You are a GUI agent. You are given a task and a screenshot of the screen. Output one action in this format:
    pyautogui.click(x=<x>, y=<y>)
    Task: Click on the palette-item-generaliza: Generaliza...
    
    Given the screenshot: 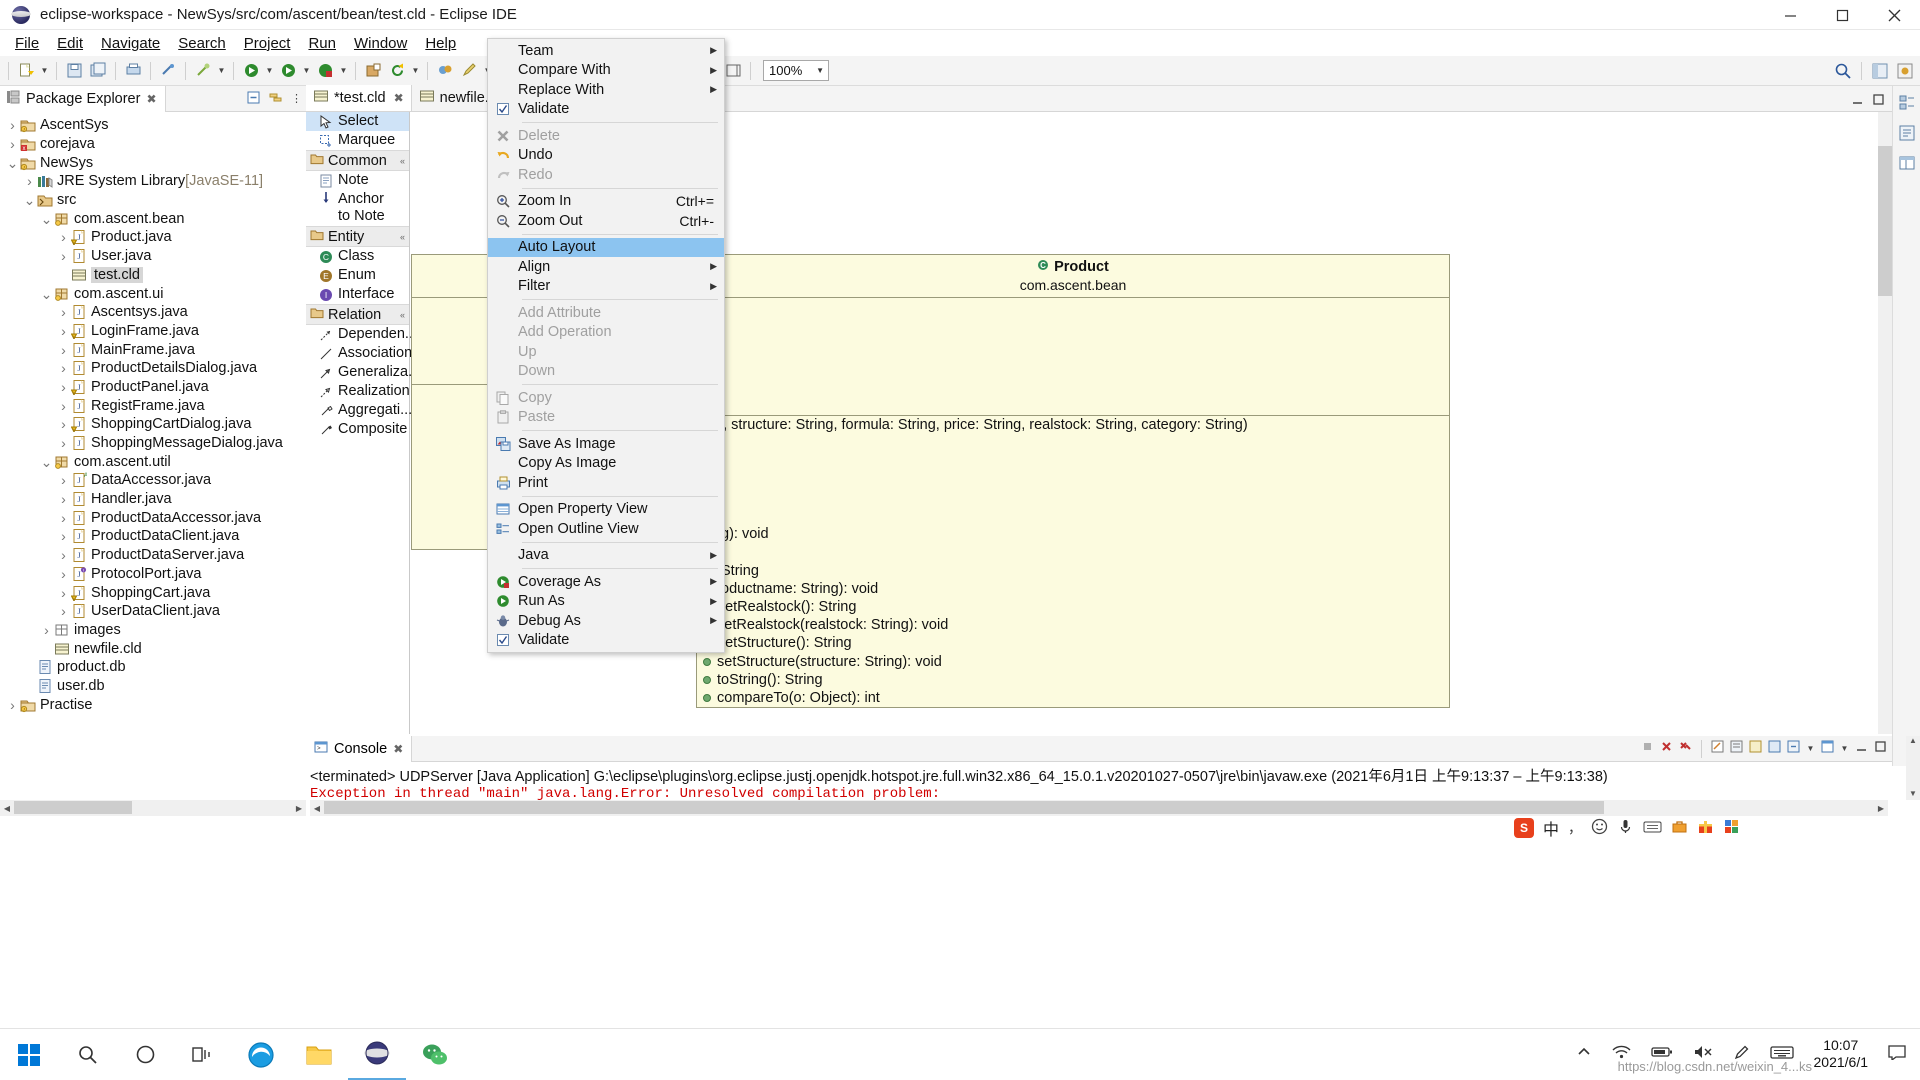 What is the action you would take?
    pyautogui.click(x=363, y=372)
    